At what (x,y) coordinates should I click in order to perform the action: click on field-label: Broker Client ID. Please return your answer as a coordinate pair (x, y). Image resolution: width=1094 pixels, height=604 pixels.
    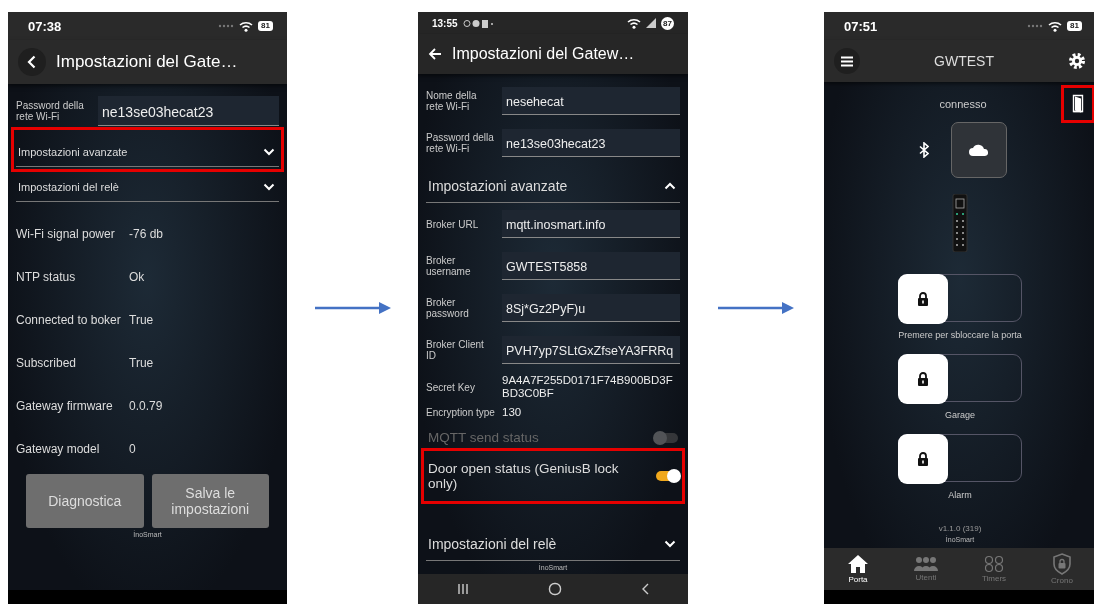
    Looking at the image, I should click on (455, 350).